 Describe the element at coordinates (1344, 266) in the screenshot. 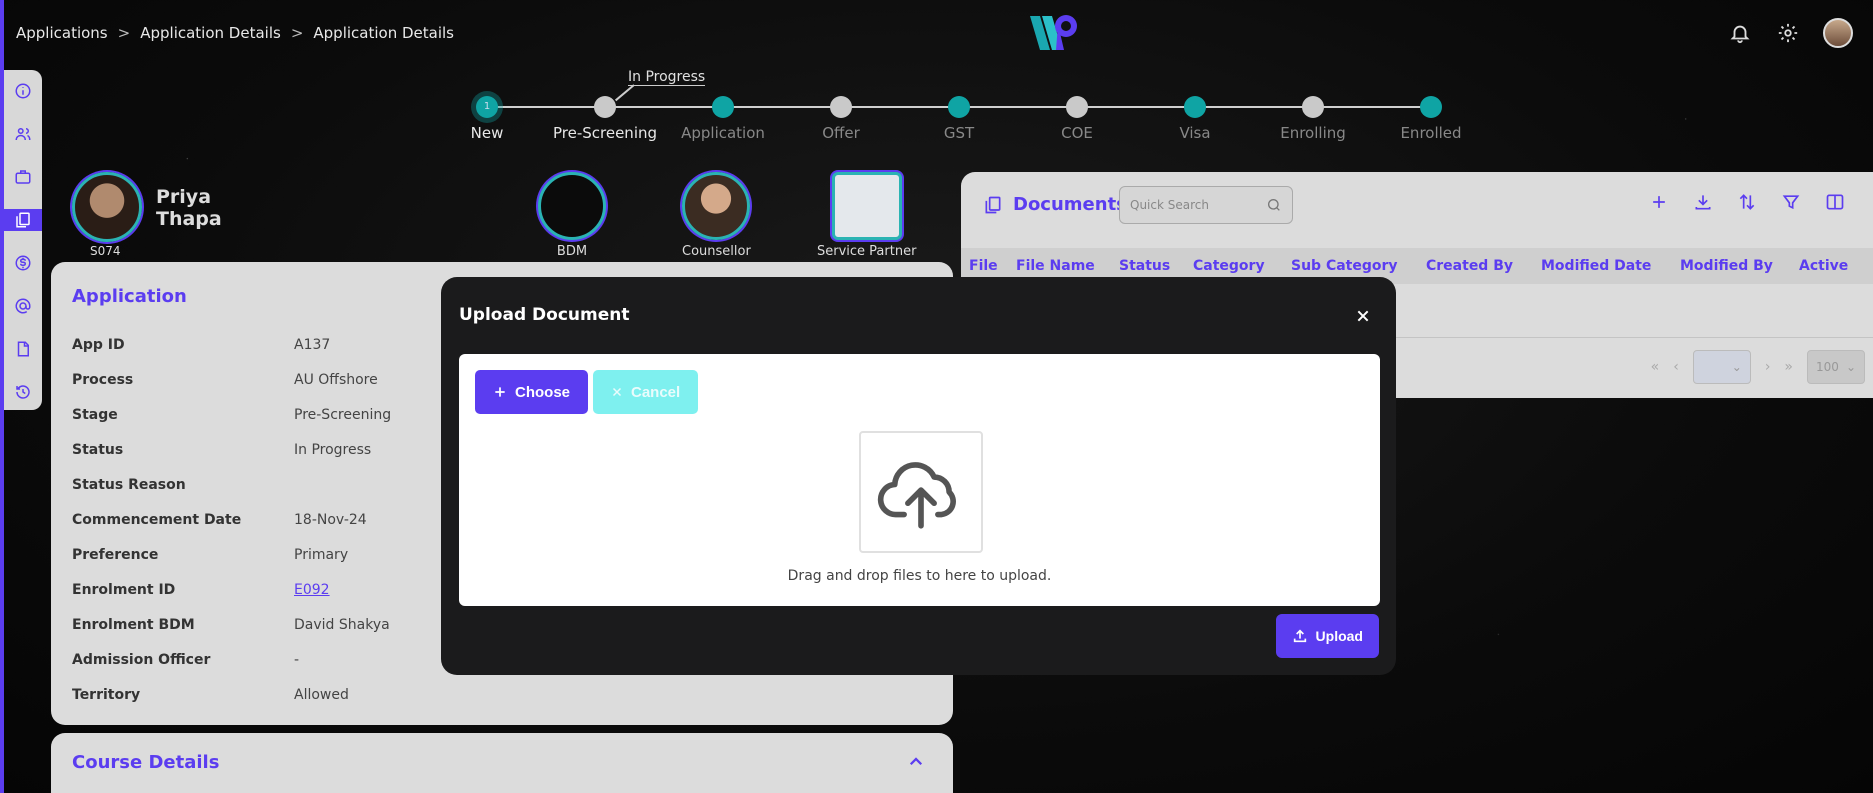

I see `column-header: Sub Category` at that location.